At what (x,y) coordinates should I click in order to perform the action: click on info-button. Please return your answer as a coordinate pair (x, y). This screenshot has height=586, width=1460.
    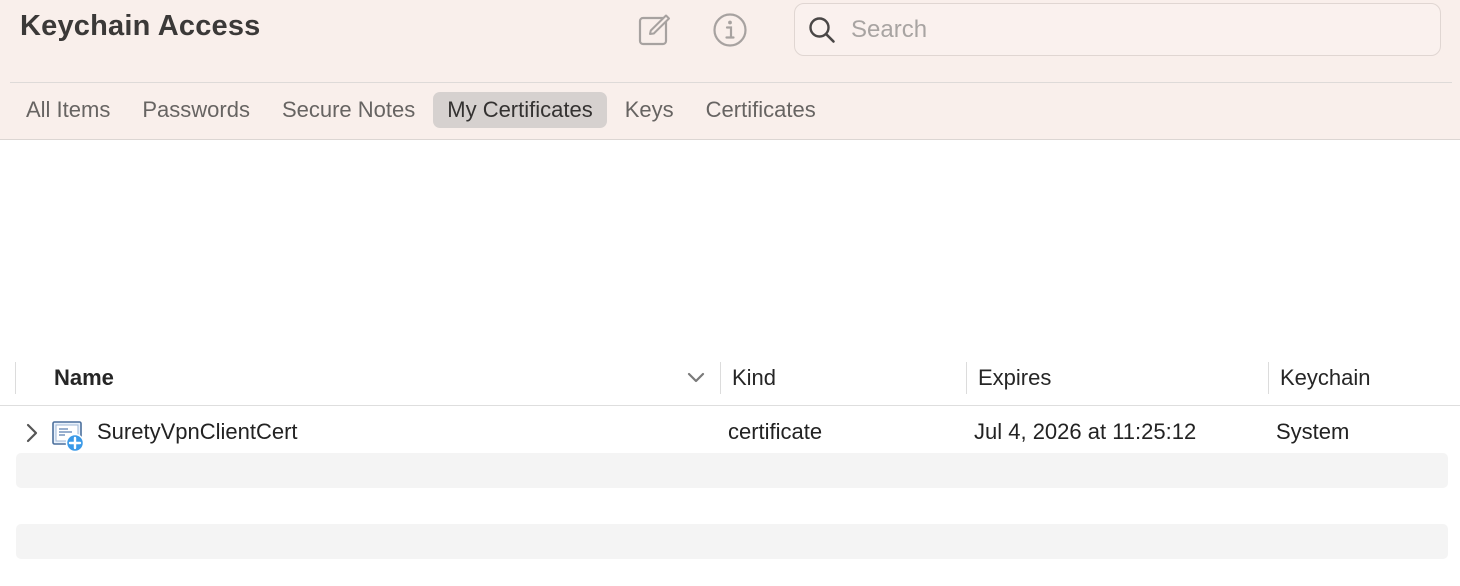
    Looking at the image, I should click on (730, 30).